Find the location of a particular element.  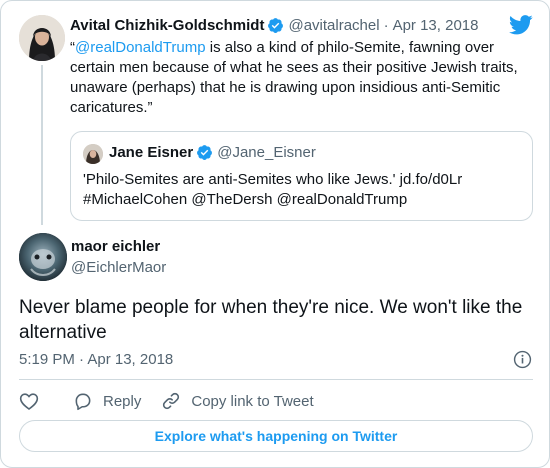

author-handle: @Jane_Eisner is located at coordinates (266, 152).